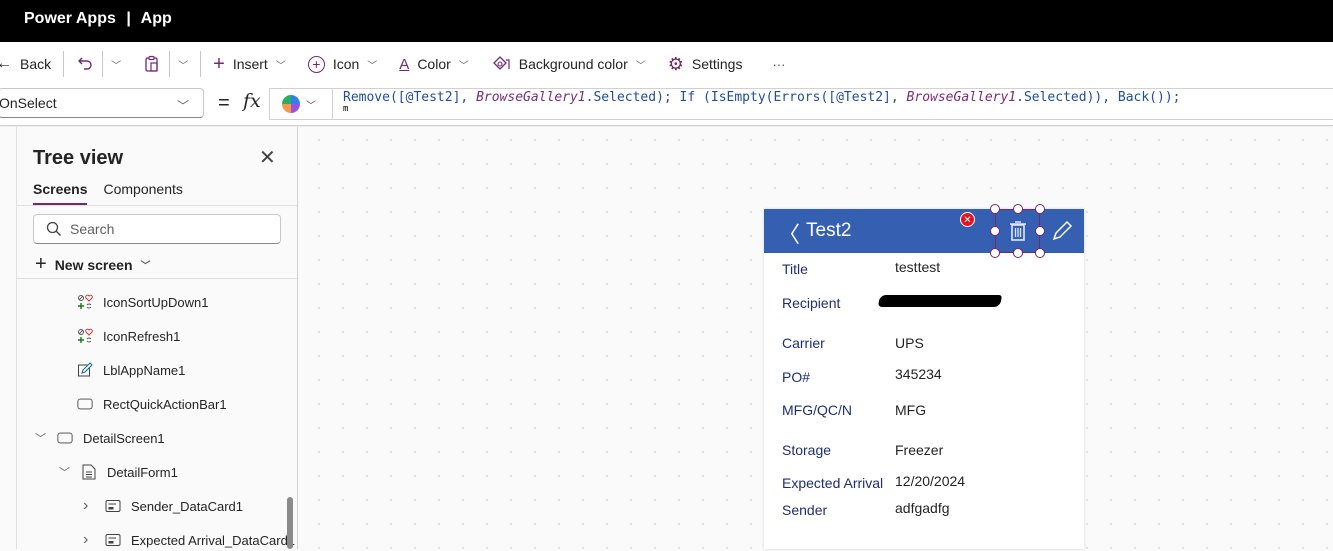  What do you see at coordinates (930, 481) in the screenshot?
I see `field-value: 12/20/2024` at bounding box center [930, 481].